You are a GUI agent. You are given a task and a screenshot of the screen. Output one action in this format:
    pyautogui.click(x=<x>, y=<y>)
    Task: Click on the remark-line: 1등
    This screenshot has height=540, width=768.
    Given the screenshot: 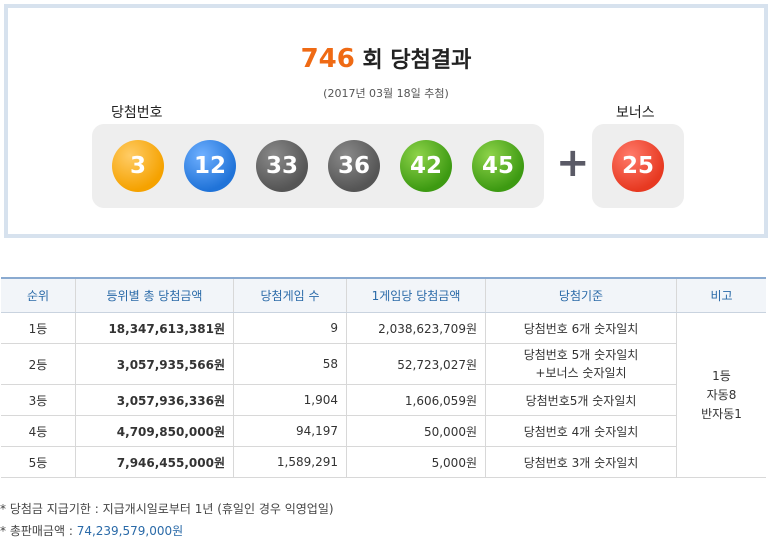 What is the action you would take?
    pyautogui.click(x=721, y=375)
    